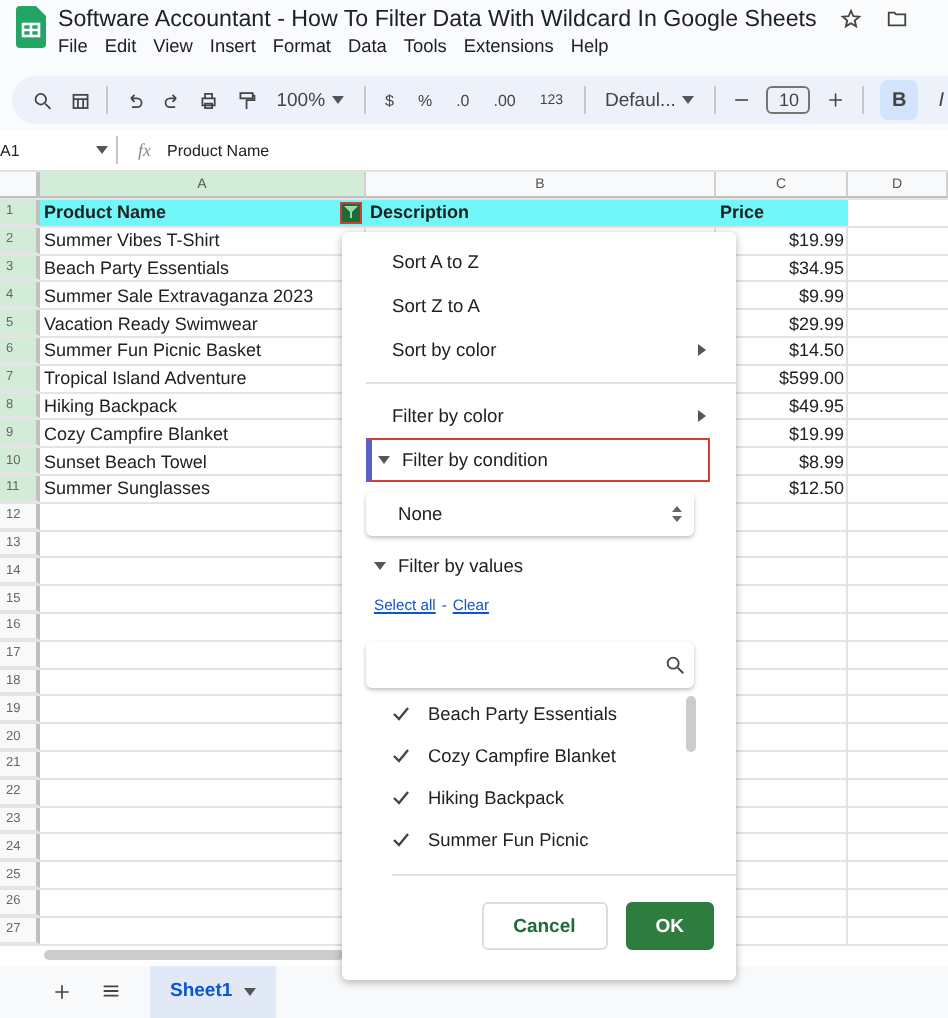  What do you see at coordinates (535, 839) in the screenshot?
I see `value-option: Summer Fun Picnic` at bounding box center [535, 839].